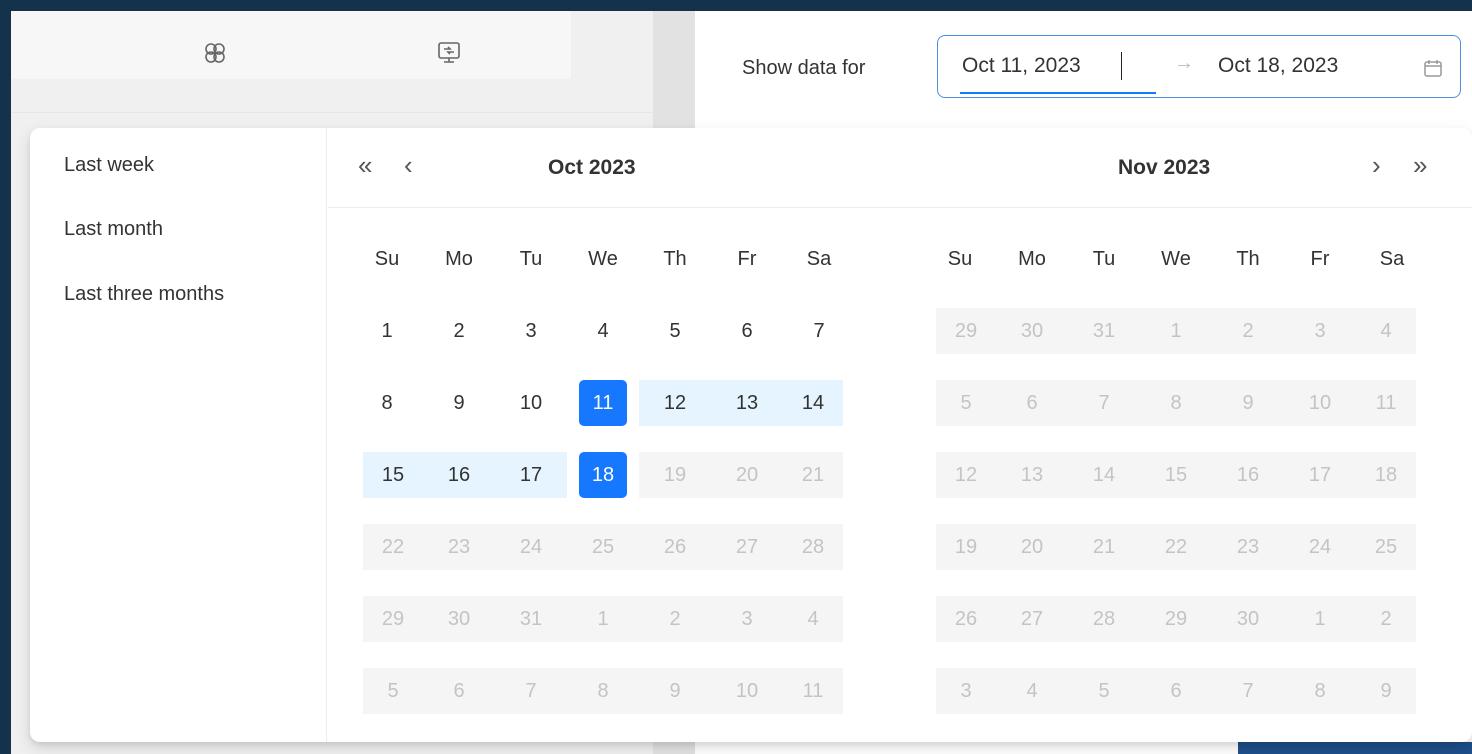 The width and height of the screenshot is (1472, 754). What do you see at coordinates (1021, 66) in the screenshot?
I see `start-date-input: Oct 11, 2023` at bounding box center [1021, 66].